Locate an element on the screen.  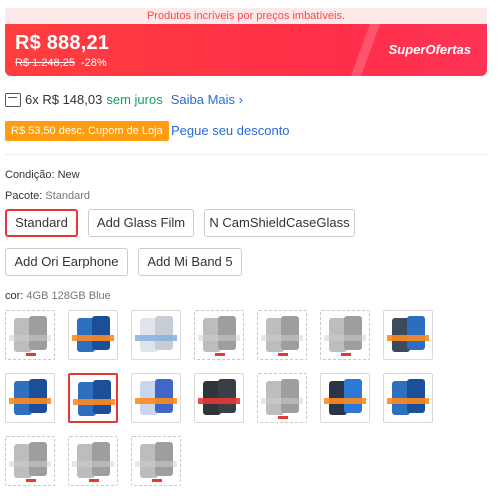
installment-info: 6x R$ 148,03 sem juros Saiba Mais › is located at coordinates (124, 99).